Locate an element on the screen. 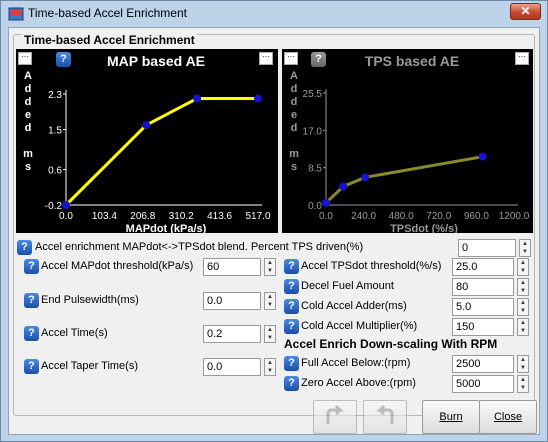 The height and width of the screenshot is (442, 548). x-tick-label: 103.4 is located at coordinates (104, 216).